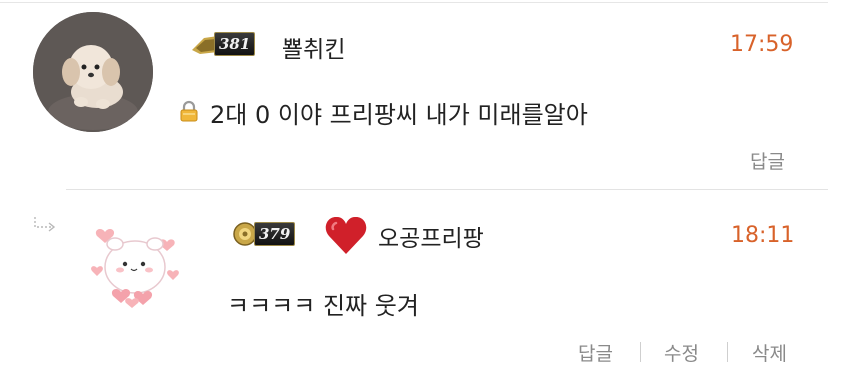  I want to click on level-badge: 379, so click(263, 234).